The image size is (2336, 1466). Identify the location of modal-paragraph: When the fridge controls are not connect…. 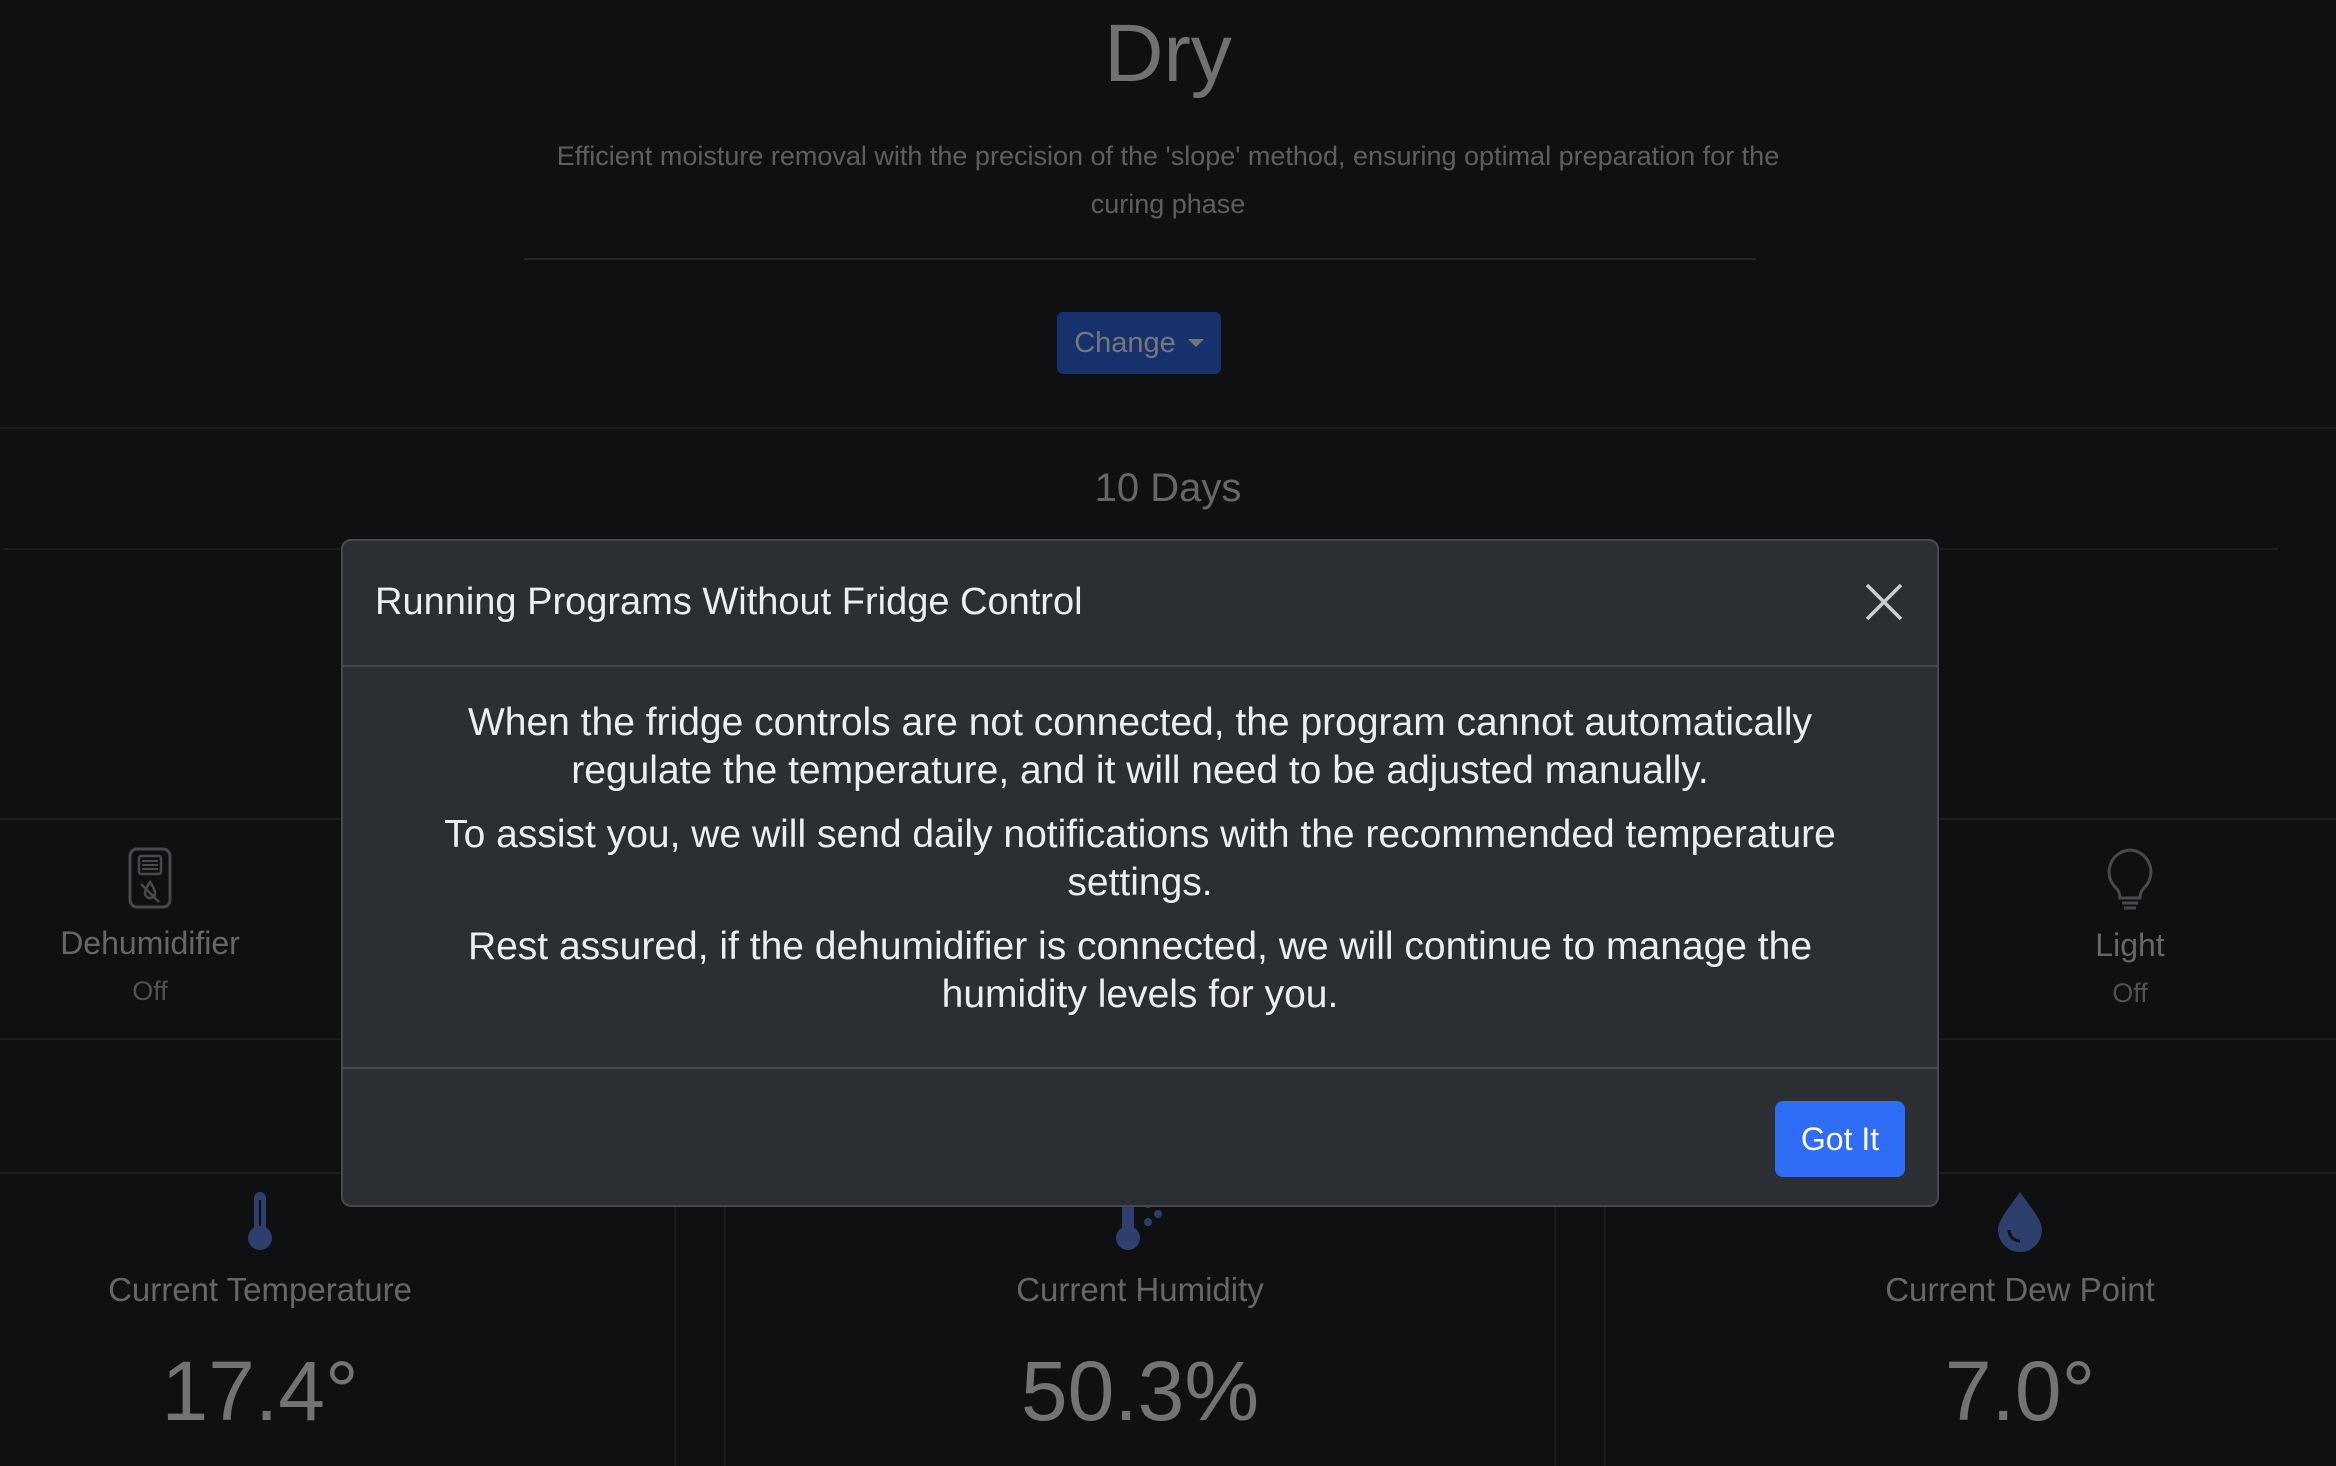
(1140, 746).